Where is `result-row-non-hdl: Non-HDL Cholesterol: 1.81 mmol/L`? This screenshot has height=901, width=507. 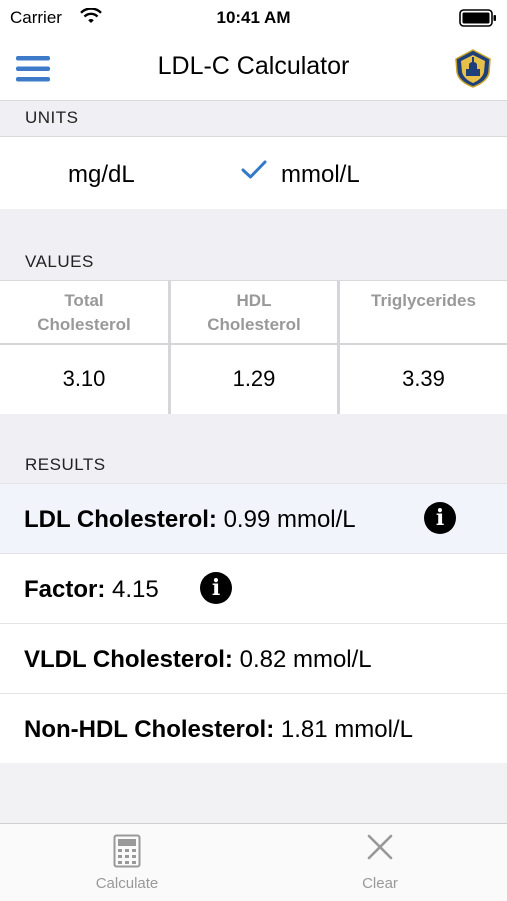
result-row-non-hdl: Non-HDL Cholesterol: 1.81 mmol/L is located at coordinates (253, 728).